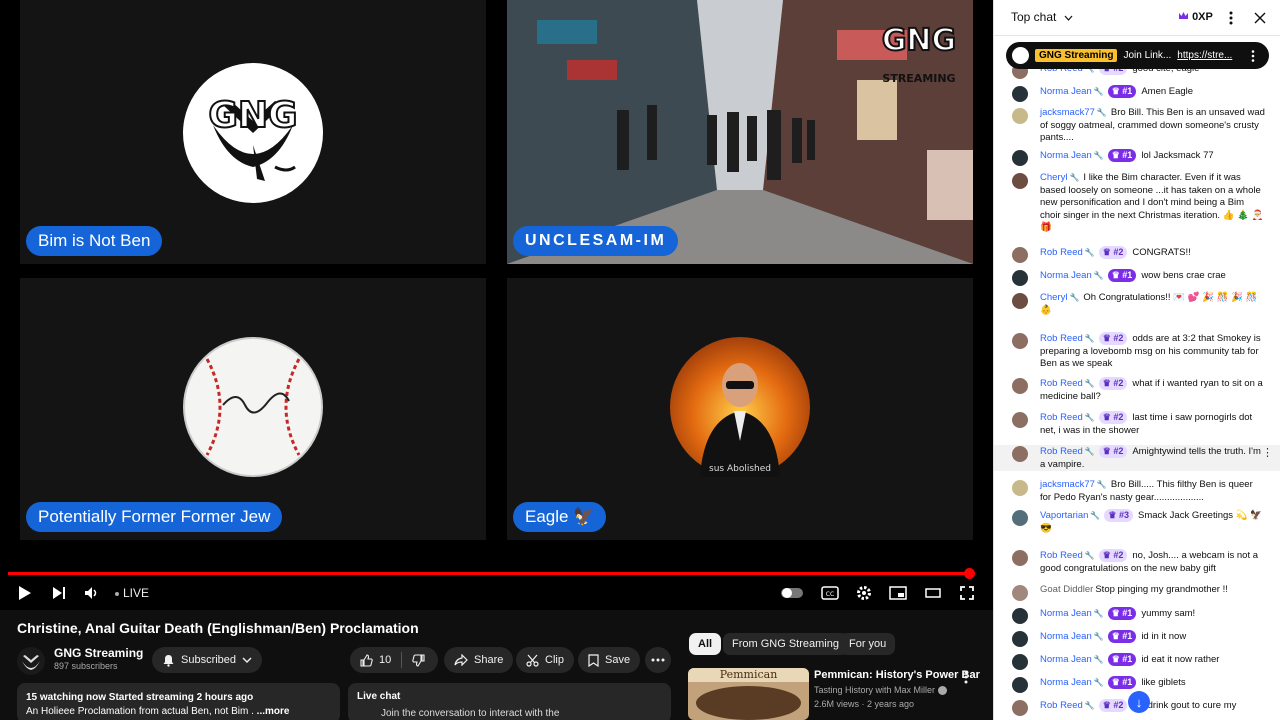 The image size is (1280, 720). I want to click on miniplayer-button, so click(898, 593).